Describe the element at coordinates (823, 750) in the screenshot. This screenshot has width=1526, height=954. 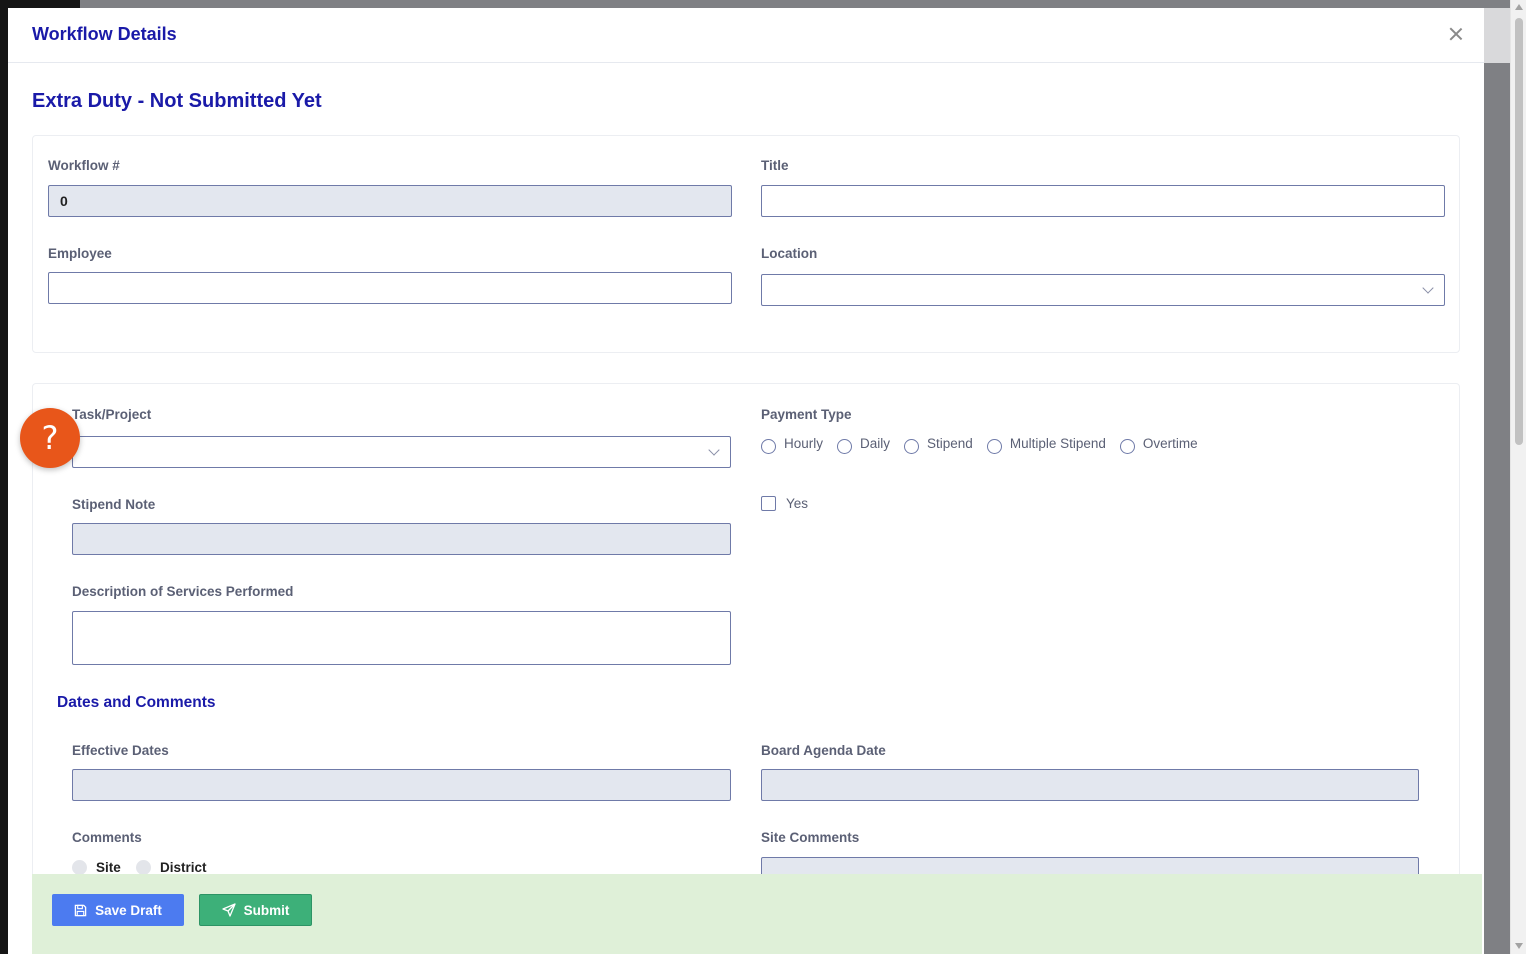
I see `board-agenda-date-label: Board Agenda Date` at that location.